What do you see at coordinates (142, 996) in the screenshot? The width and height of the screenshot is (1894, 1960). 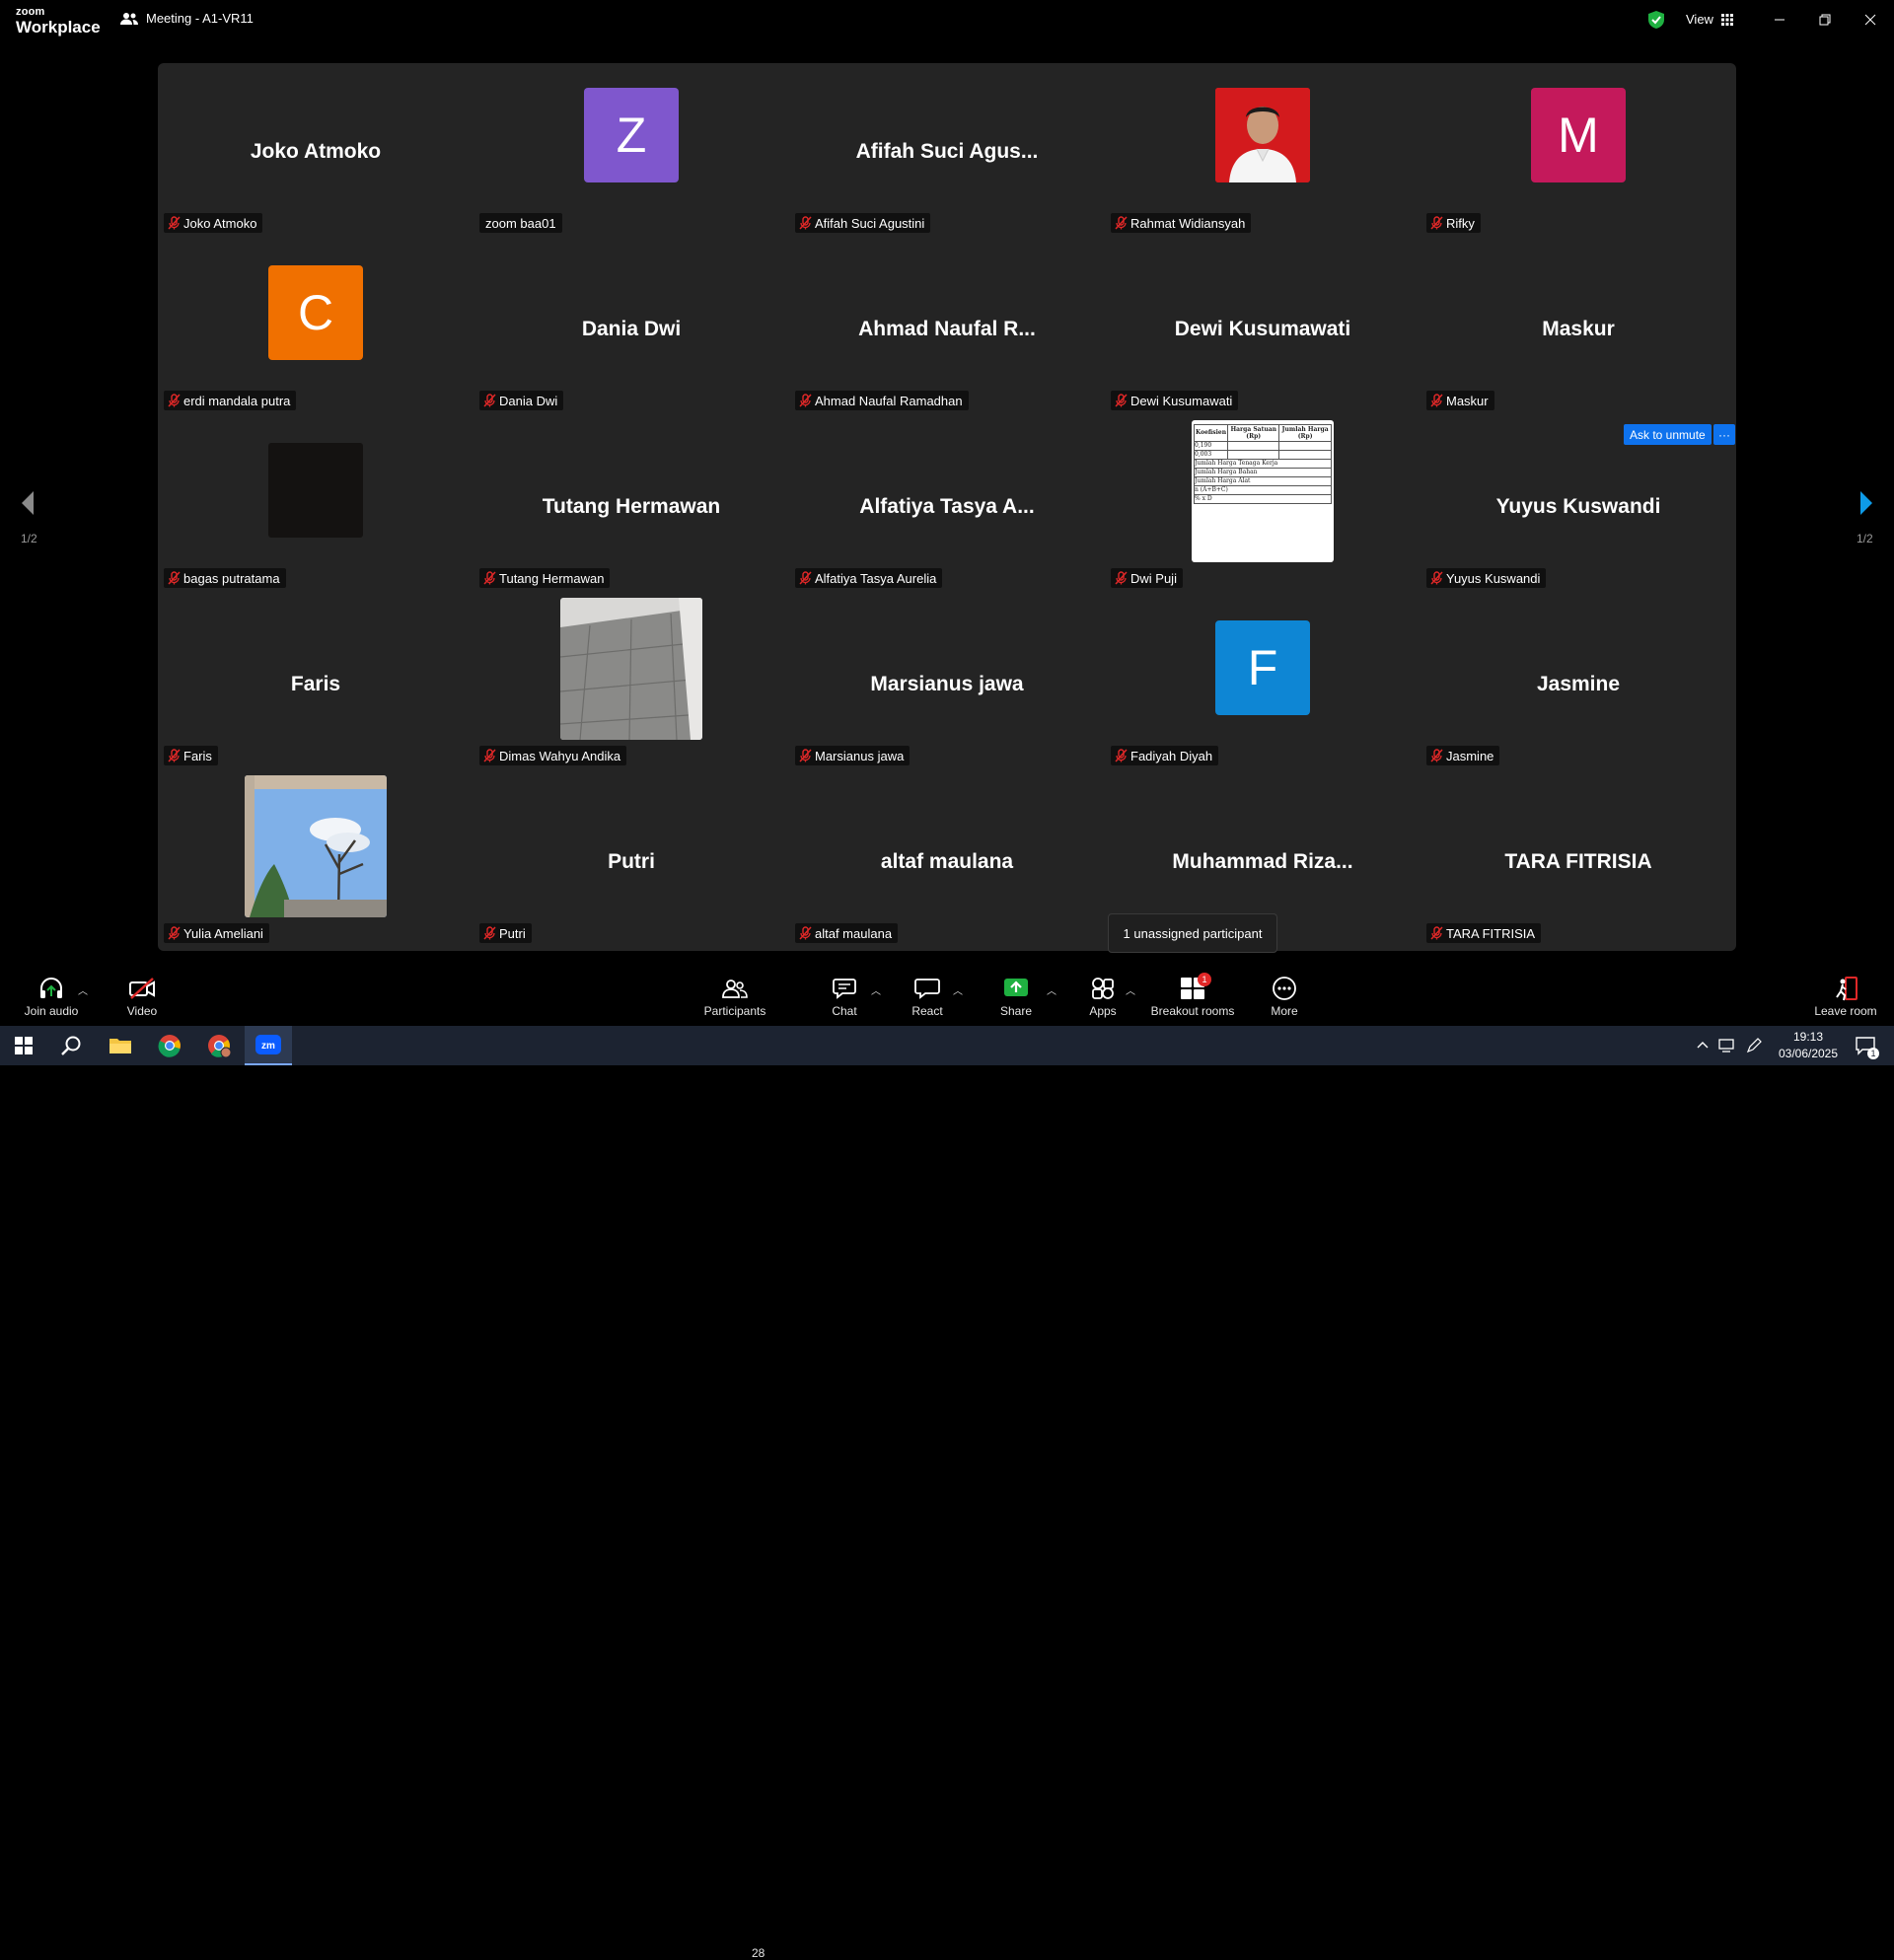 I see `video-button: Video` at bounding box center [142, 996].